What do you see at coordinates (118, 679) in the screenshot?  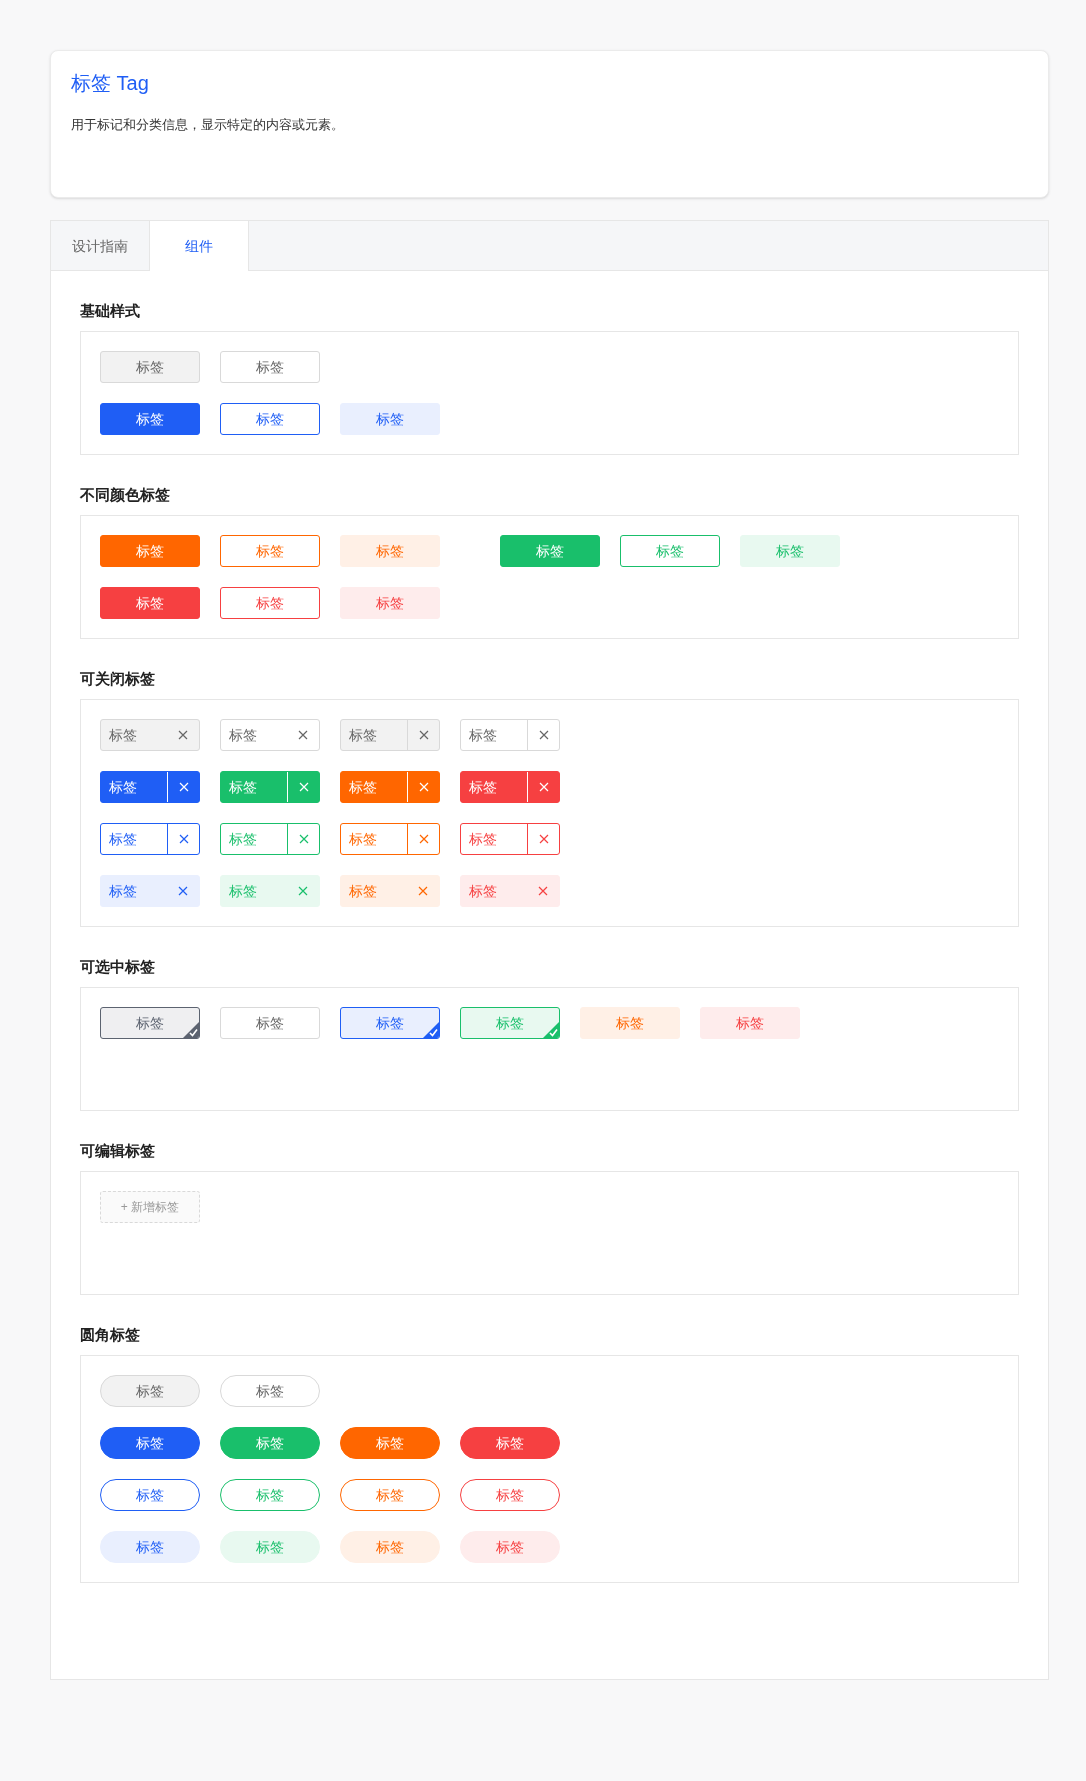 I see `section-title: 可关闭标签` at bounding box center [118, 679].